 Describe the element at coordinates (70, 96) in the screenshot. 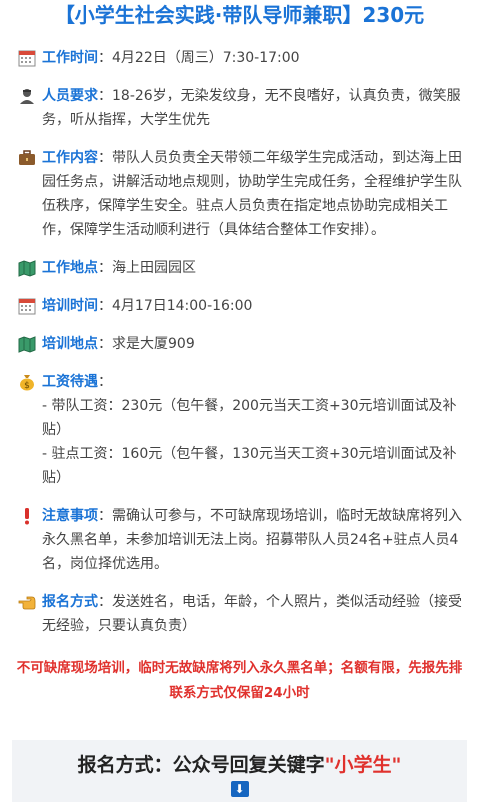

I see `info-label: 人员要求` at that location.